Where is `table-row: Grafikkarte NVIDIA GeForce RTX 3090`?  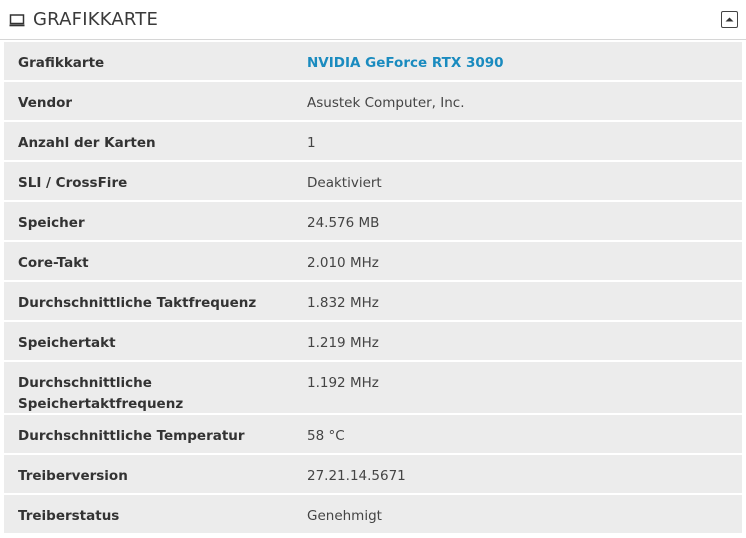
table-row: Grafikkarte NVIDIA GeForce RTX 3090 is located at coordinates (373, 62).